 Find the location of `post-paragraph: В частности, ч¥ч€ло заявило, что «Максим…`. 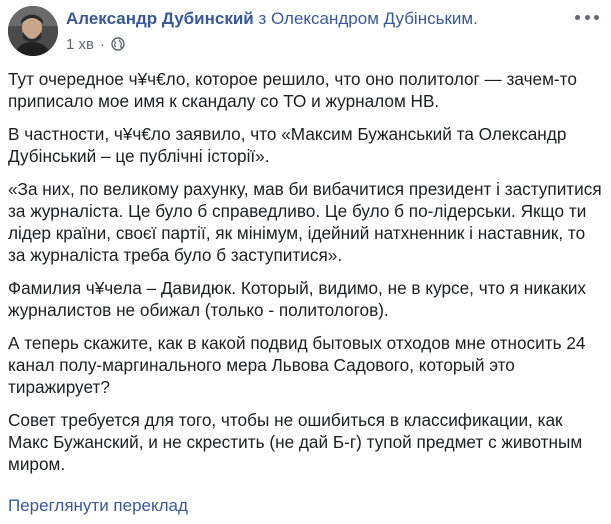

post-paragraph: В частности, ч¥ч€ло заявило, что «Максим… is located at coordinates (287, 145).